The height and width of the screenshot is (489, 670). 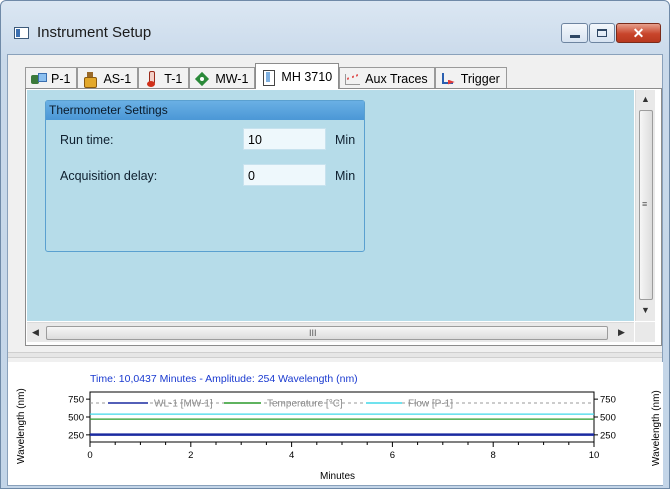 I want to click on splitter, so click(x=335, y=355).